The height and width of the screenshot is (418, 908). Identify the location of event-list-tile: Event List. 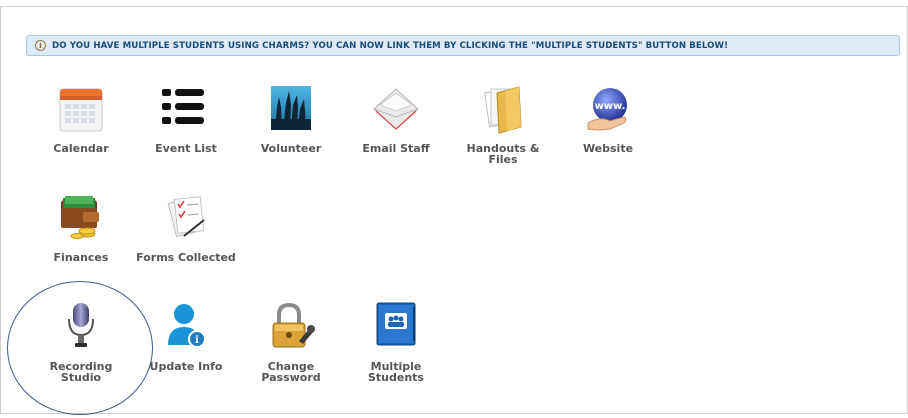
(186, 118).